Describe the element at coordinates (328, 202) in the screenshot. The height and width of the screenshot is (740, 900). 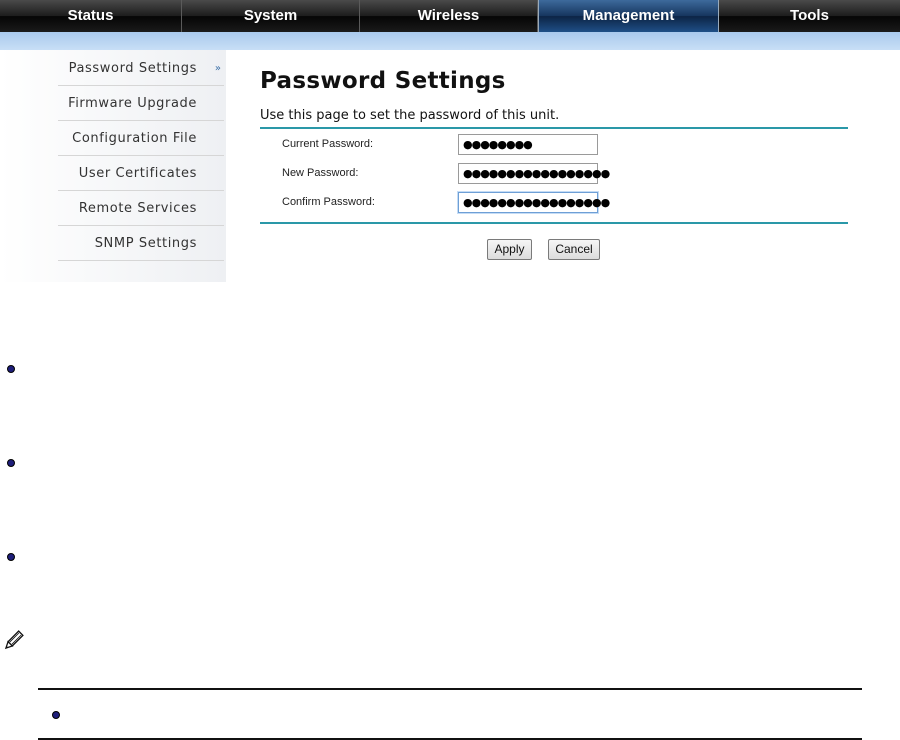
I see `confirm-password-label: Confirm Password:` at that location.